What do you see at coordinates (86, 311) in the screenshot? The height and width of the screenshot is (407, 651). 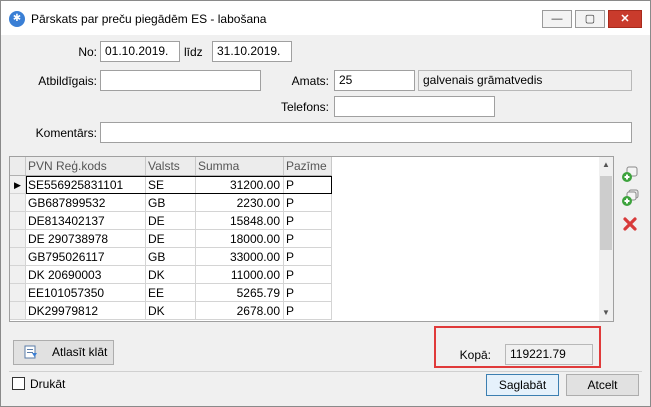 I see `cell-pvn: DK29979812` at bounding box center [86, 311].